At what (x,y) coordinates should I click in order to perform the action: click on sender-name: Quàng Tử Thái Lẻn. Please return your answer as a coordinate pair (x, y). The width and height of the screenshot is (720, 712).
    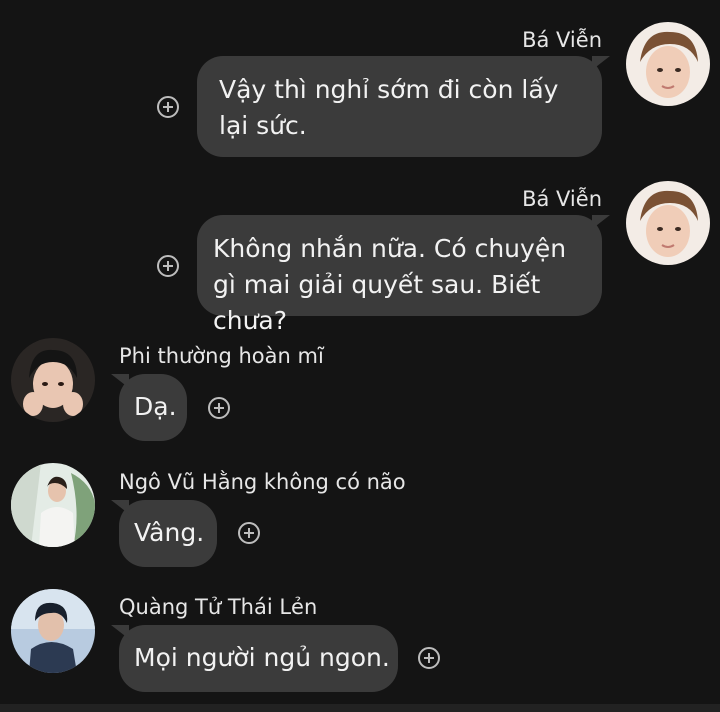
    Looking at the image, I should click on (218, 607).